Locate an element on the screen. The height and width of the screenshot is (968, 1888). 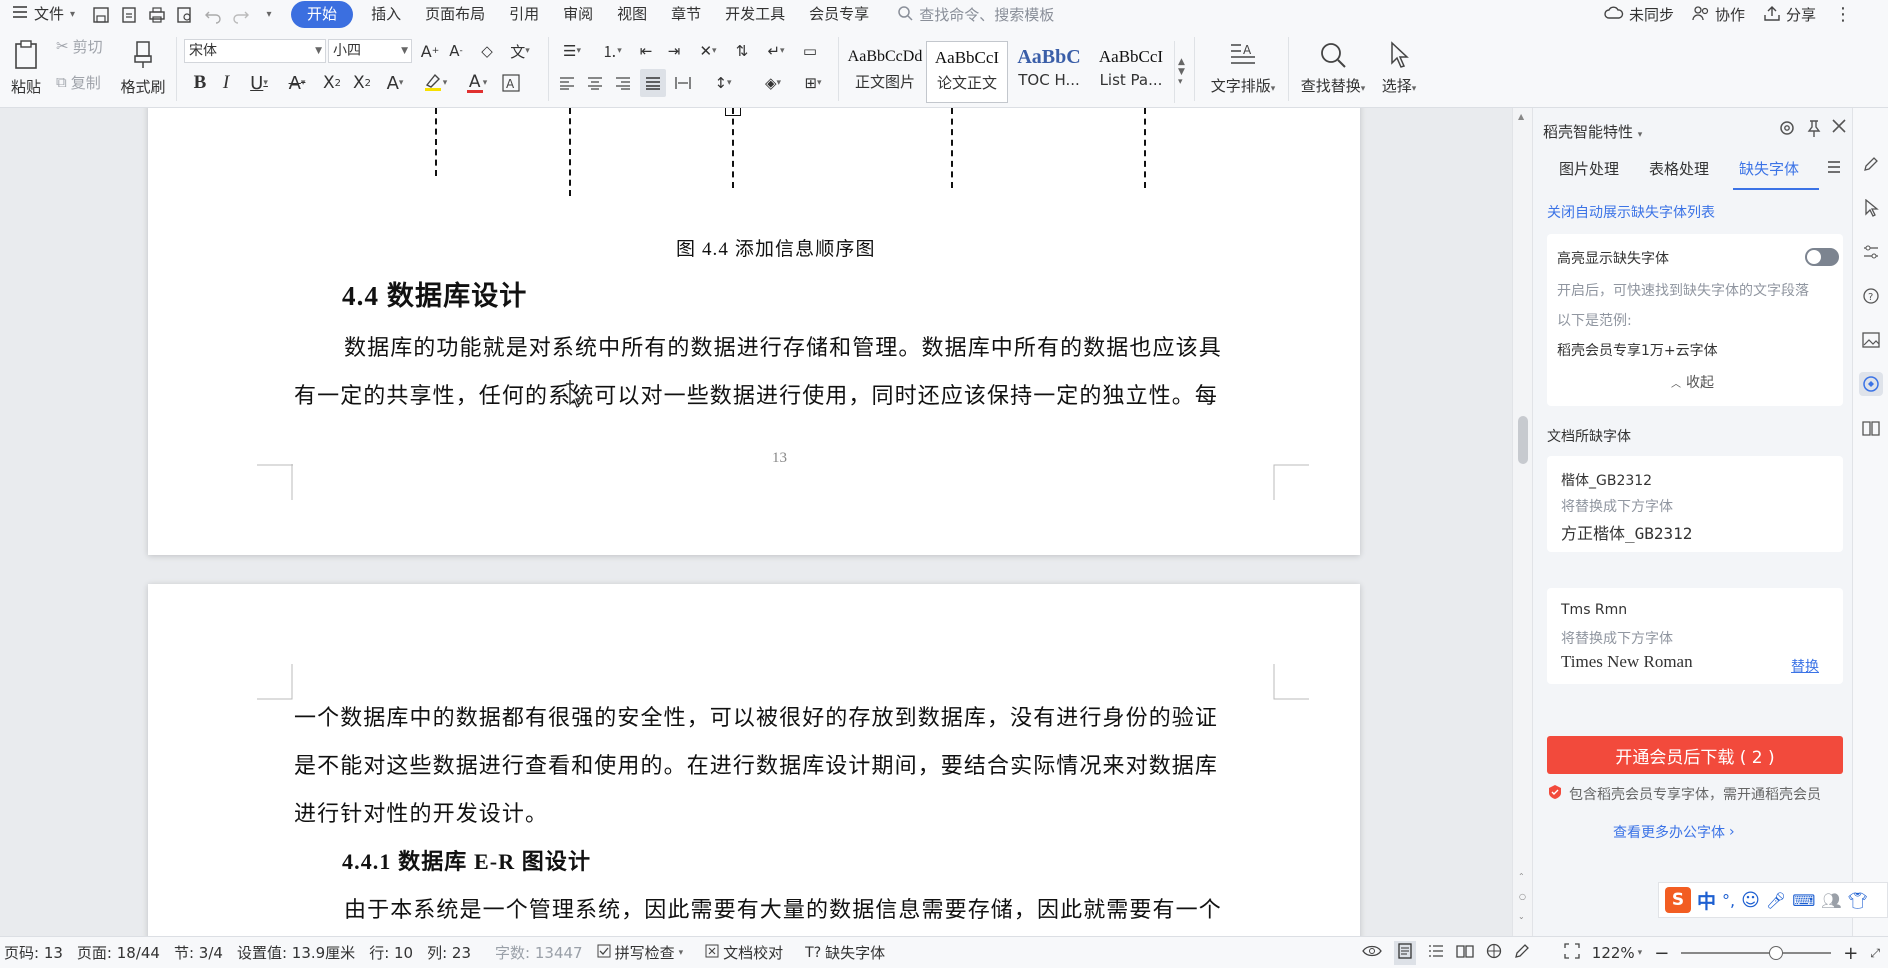
superscript-button: X2 is located at coordinates (332, 83).